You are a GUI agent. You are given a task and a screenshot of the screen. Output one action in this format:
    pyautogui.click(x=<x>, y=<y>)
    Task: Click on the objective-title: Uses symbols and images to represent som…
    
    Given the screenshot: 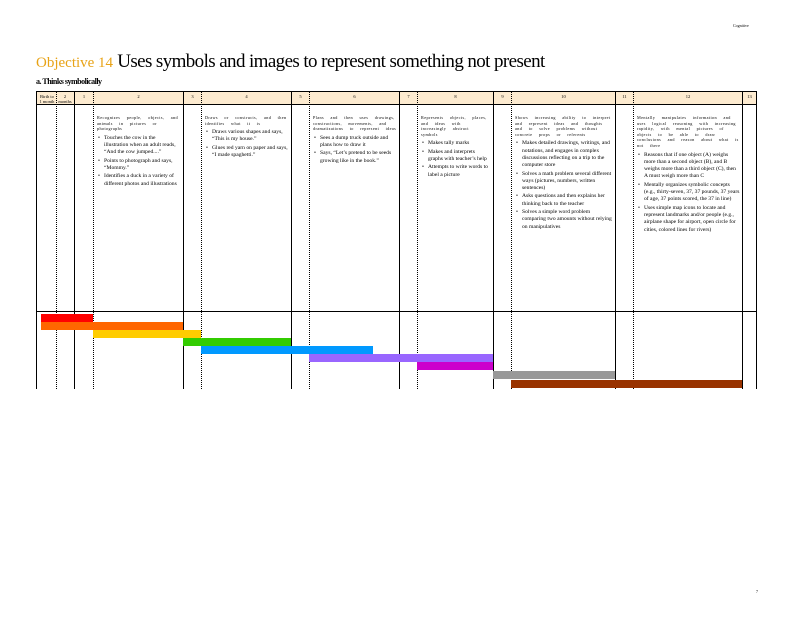 What is the action you would take?
    pyautogui.click(x=331, y=61)
    